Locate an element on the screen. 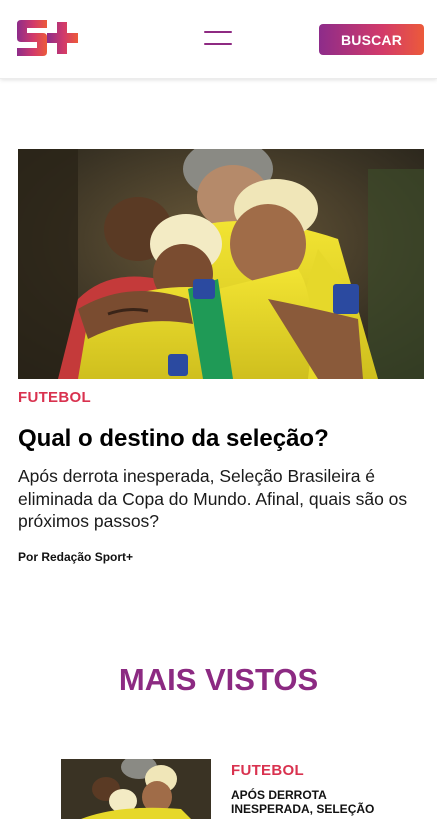 The height and width of the screenshot is (819, 437). article-category: FUTEBOL is located at coordinates (54, 397).